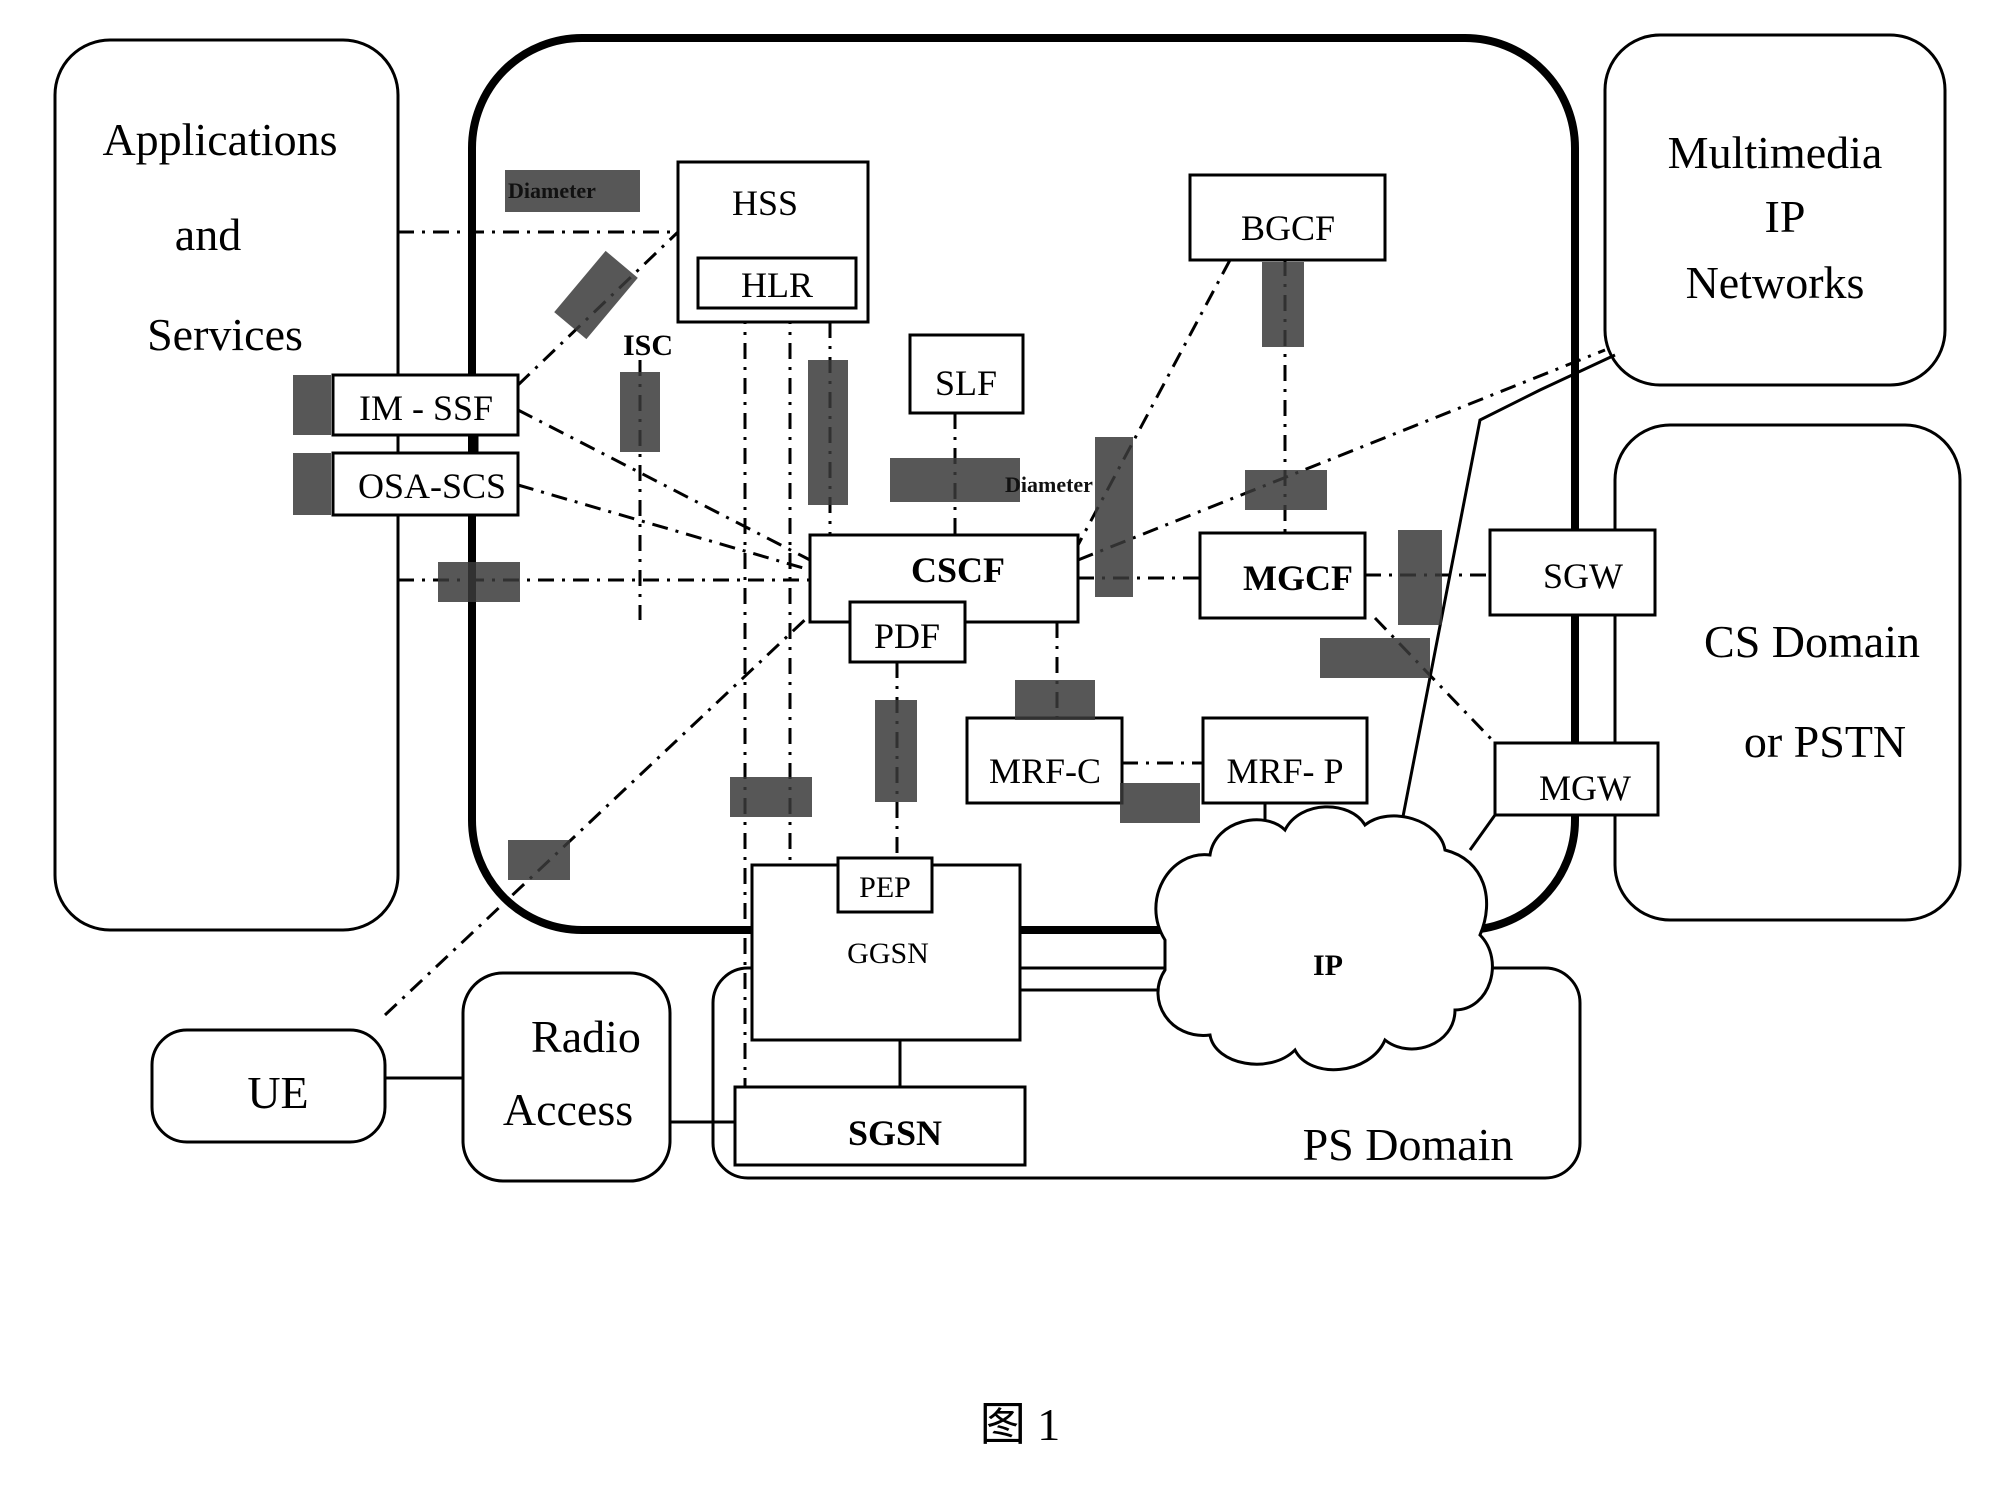 Image resolution: width=1995 pixels, height=1491 pixels. What do you see at coordinates (1375, 658) in the screenshot?
I see `tag-h248-mgcf-mgw` at bounding box center [1375, 658].